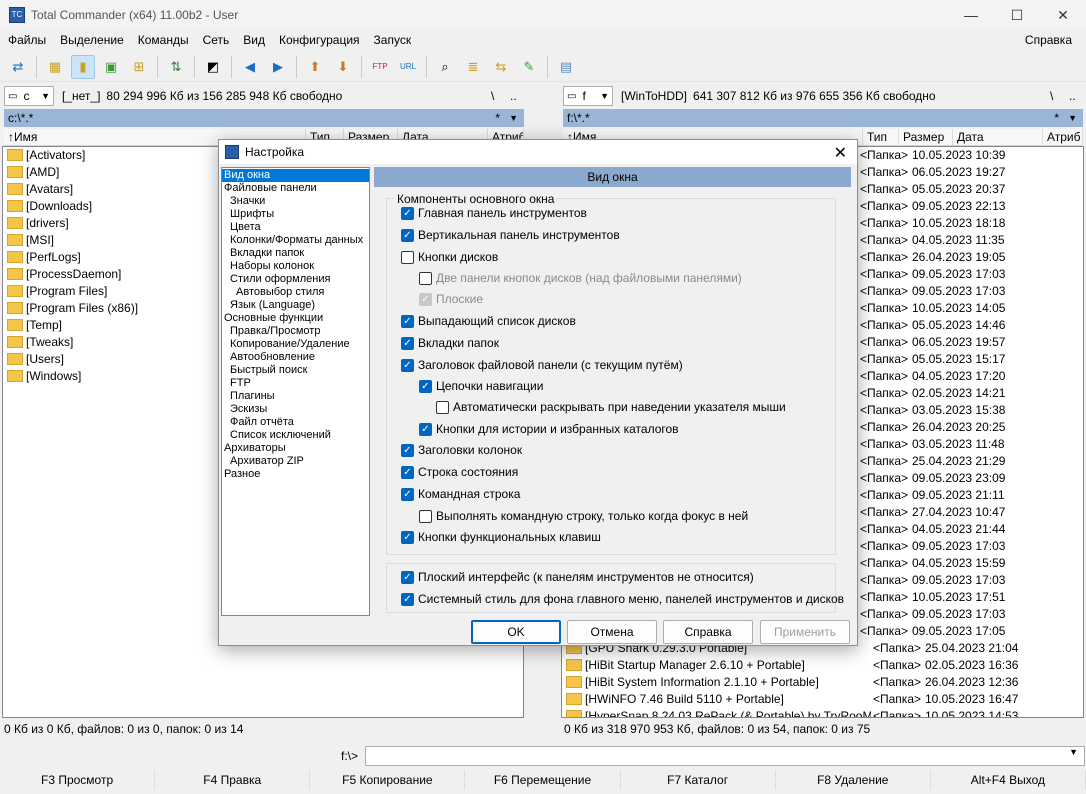 The height and width of the screenshot is (794, 1086). Describe the element at coordinates (1047, 40) in the screenshot. I see `menu-help: Справка` at that location.